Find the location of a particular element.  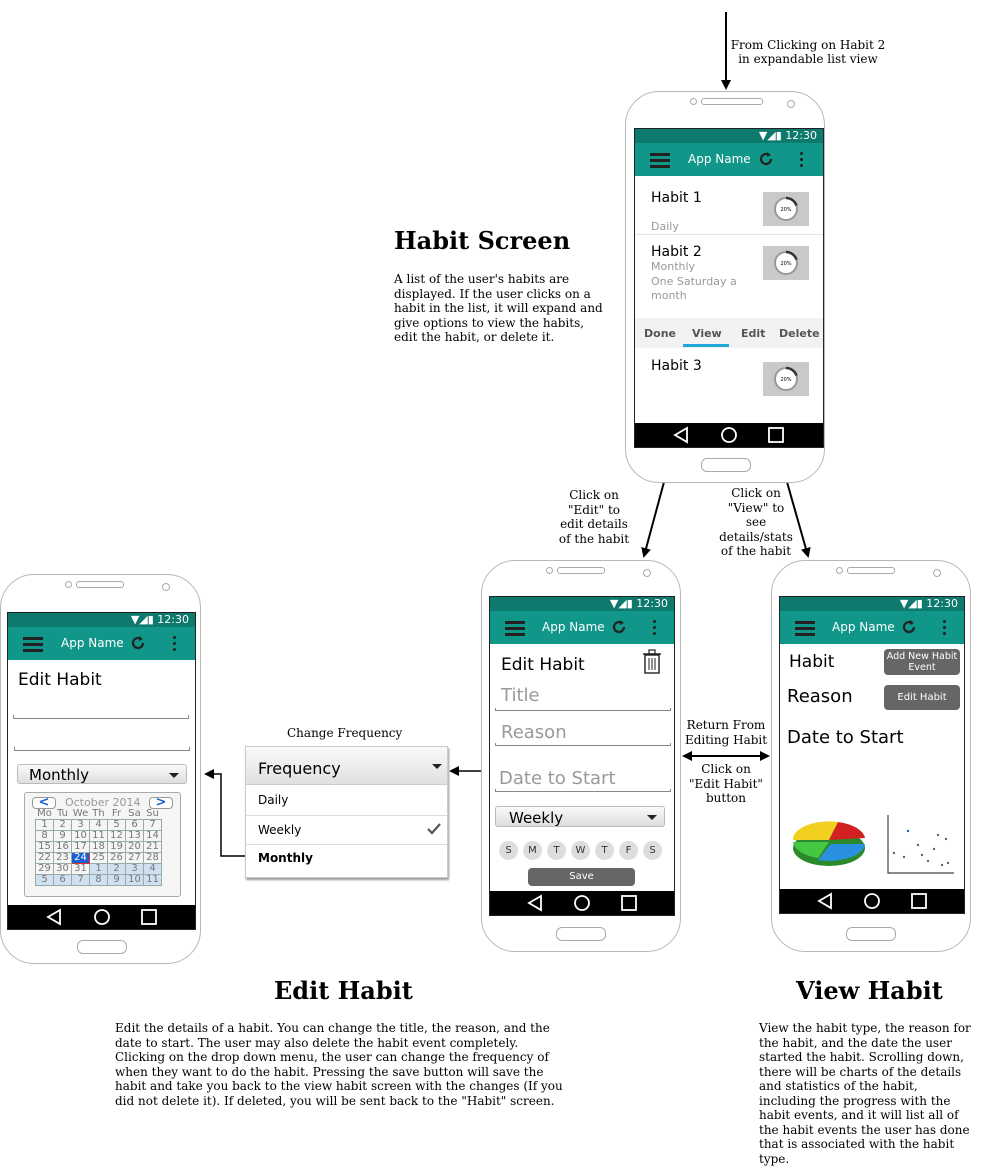

calendar-day: 27 is located at coordinates (134, 858).